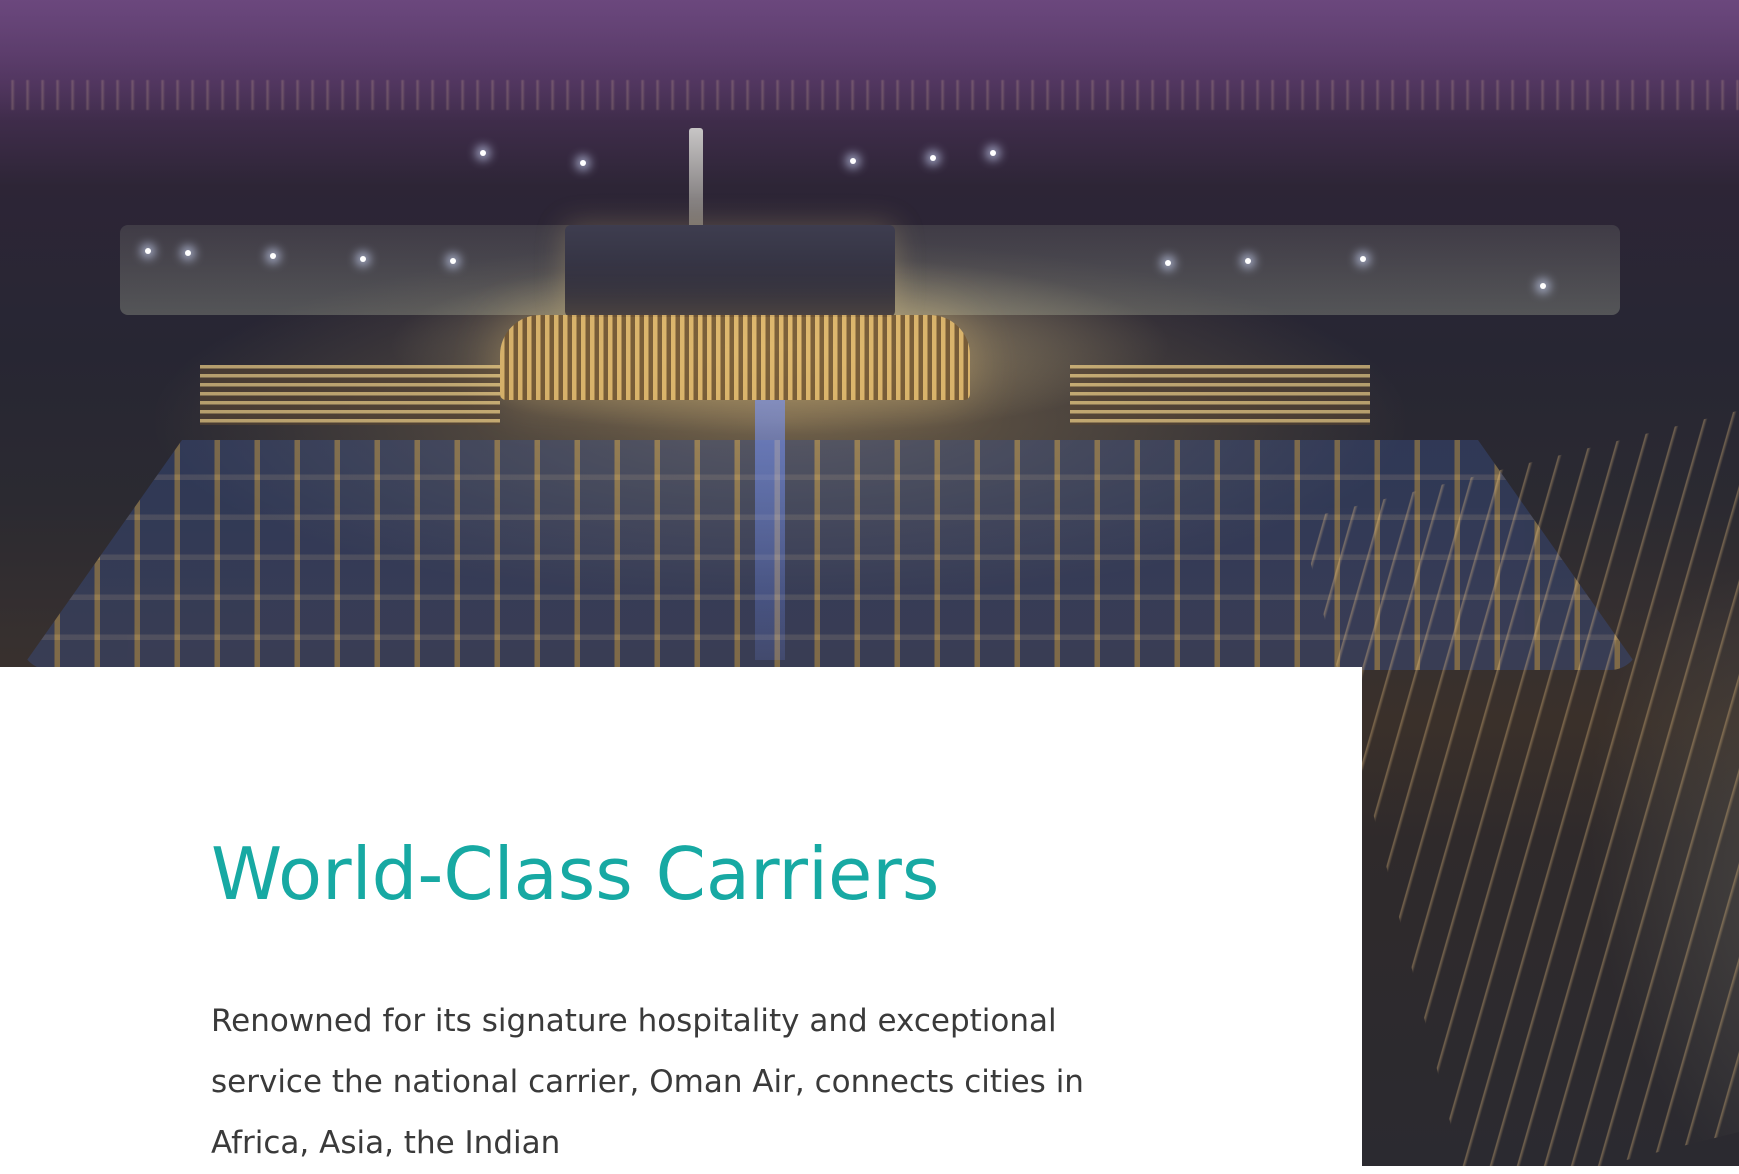 This screenshot has height=1174, width=1739. I want to click on terminal-wing-right, so click(1220, 395).